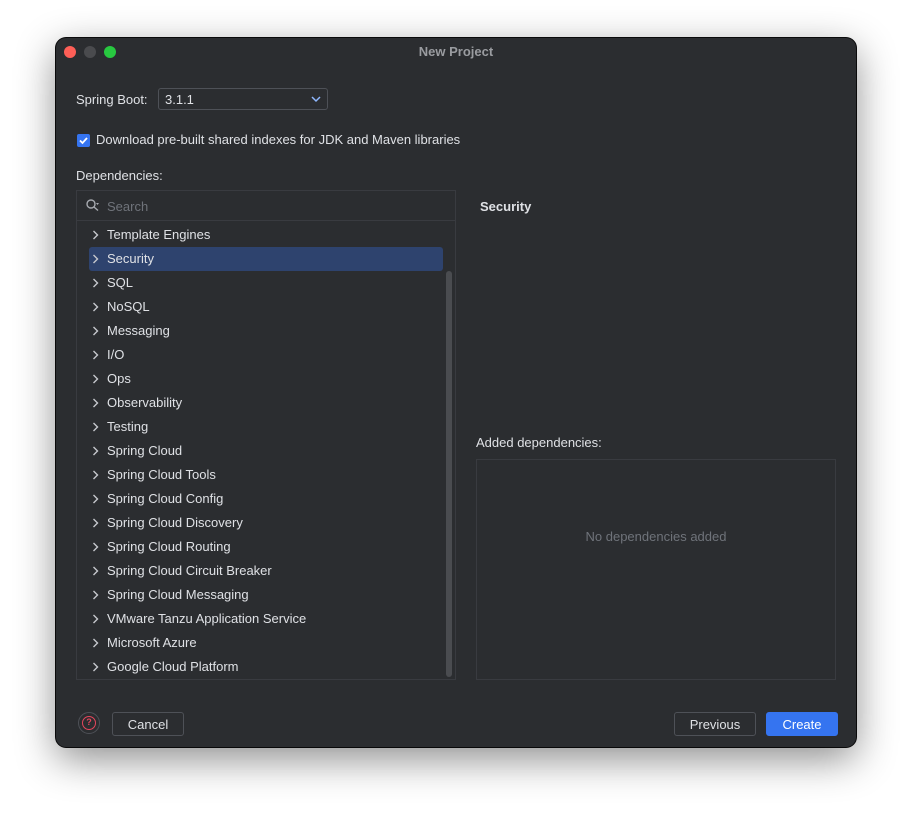  What do you see at coordinates (266, 523) in the screenshot?
I see `tree-item: Spring Cloud Discovery` at bounding box center [266, 523].